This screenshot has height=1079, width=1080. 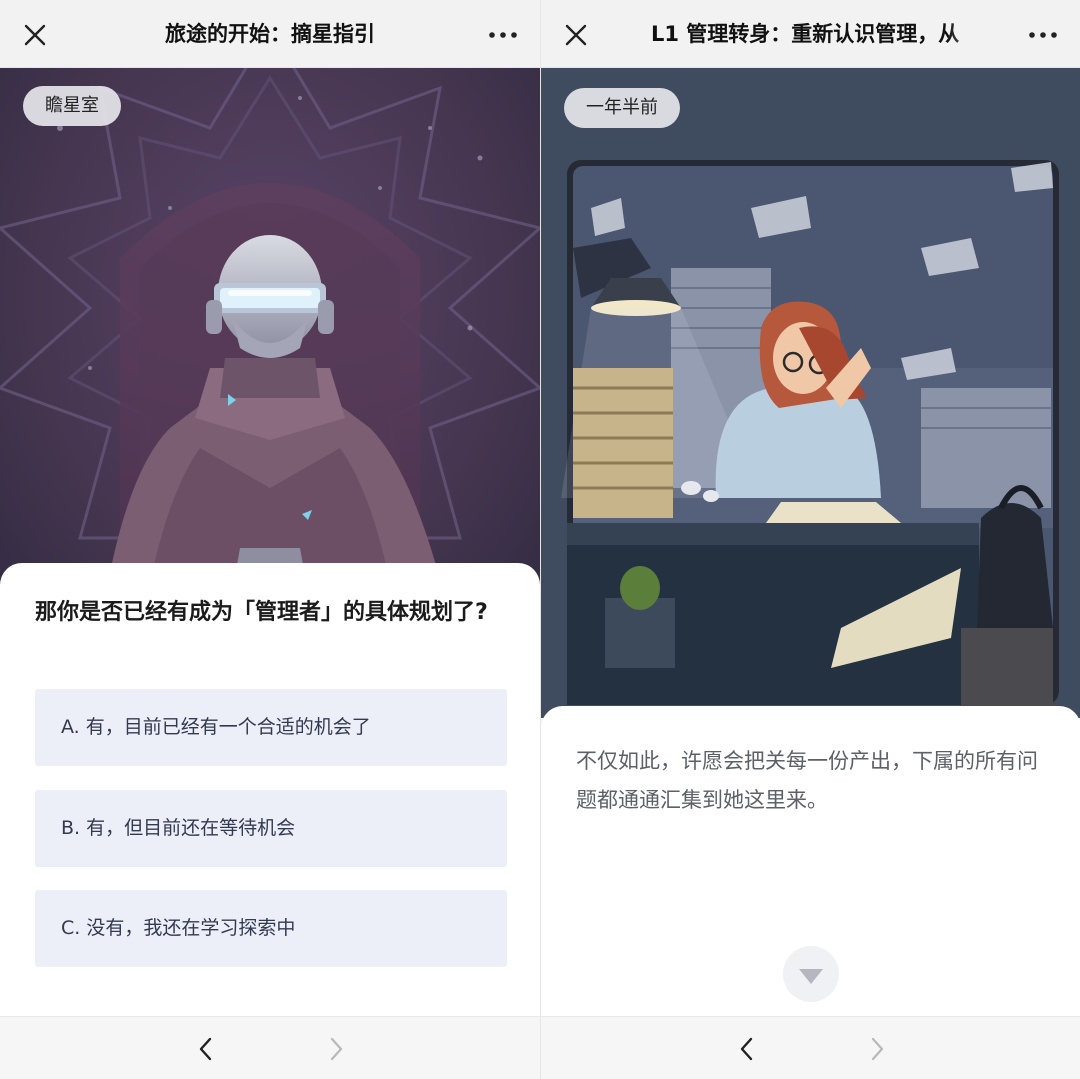 What do you see at coordinates (805, 34) in the screenshot?
I see `page-title: L1 管理转身：重新认识管理，从` at bounding box center [805, 34].